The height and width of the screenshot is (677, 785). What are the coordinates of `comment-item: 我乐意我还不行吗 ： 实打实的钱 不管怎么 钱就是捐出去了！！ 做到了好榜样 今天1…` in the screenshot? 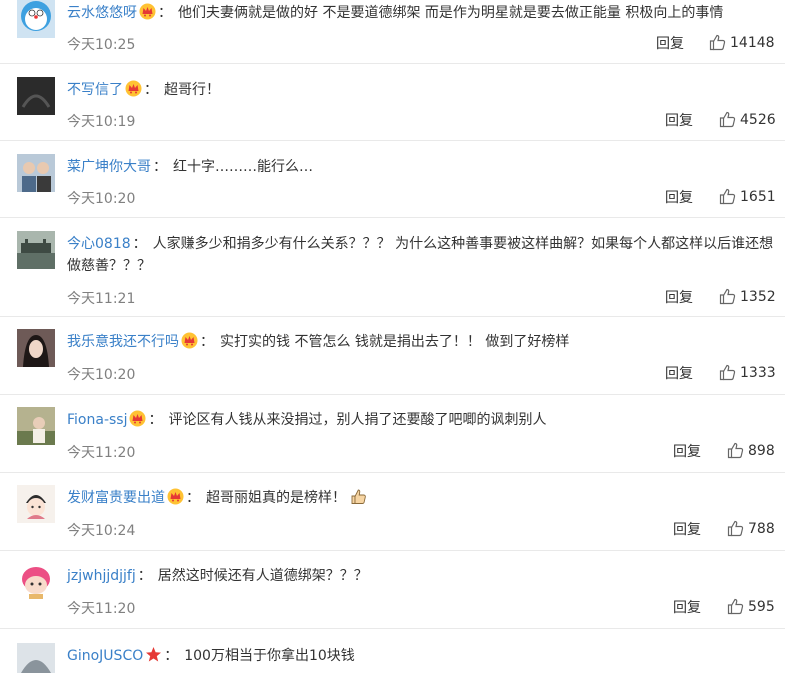 It's located at (392, 356).